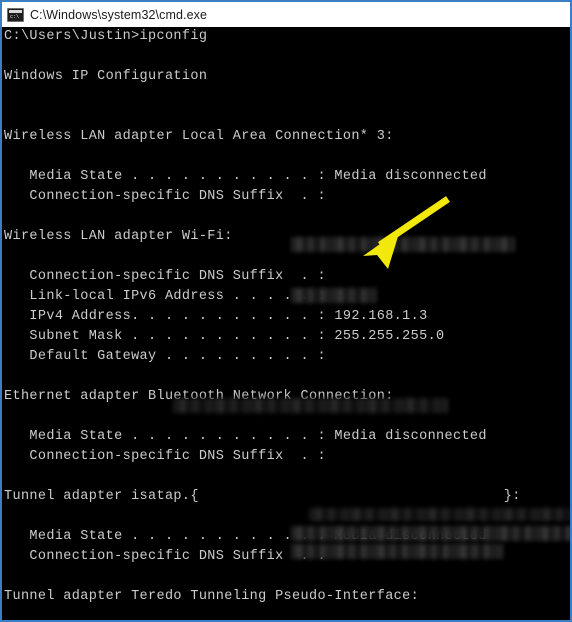 This screenshot has height=622, width=572. What do you see at coordinates (439, 514) in the screenshot?
I see `redact-teredo-dns-suffix` at bounding box center [439, 514].